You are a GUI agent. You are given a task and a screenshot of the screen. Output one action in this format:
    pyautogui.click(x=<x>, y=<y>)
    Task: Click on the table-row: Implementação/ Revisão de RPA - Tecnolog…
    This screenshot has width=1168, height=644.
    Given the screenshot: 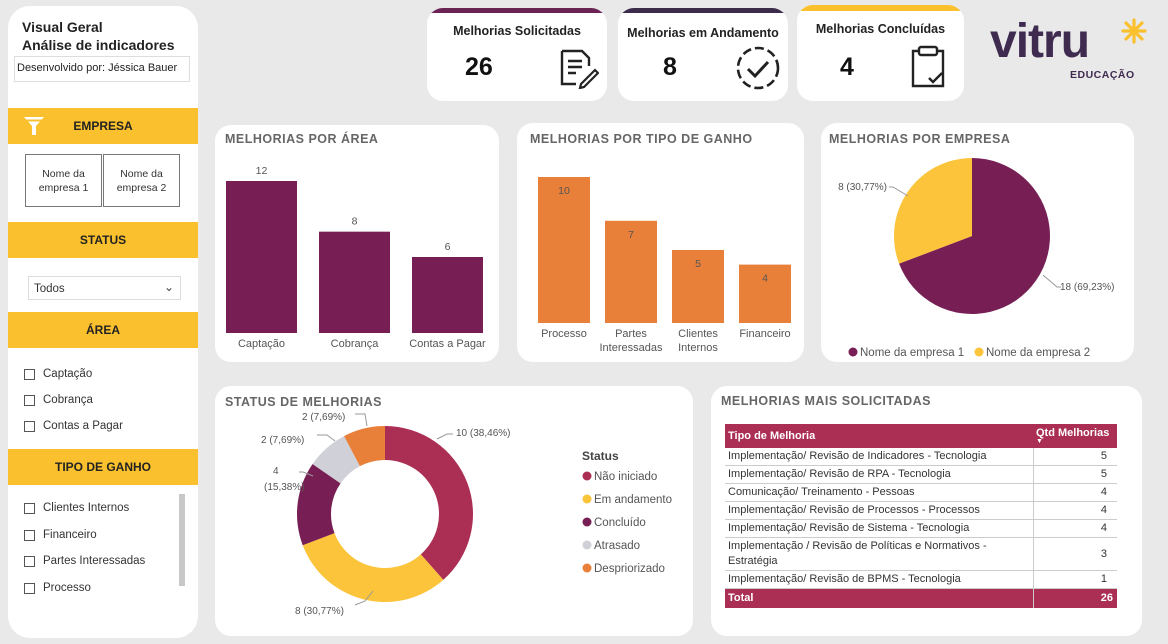 What is the action you would take?
    pyautogui.click(x=921, y=474)
    